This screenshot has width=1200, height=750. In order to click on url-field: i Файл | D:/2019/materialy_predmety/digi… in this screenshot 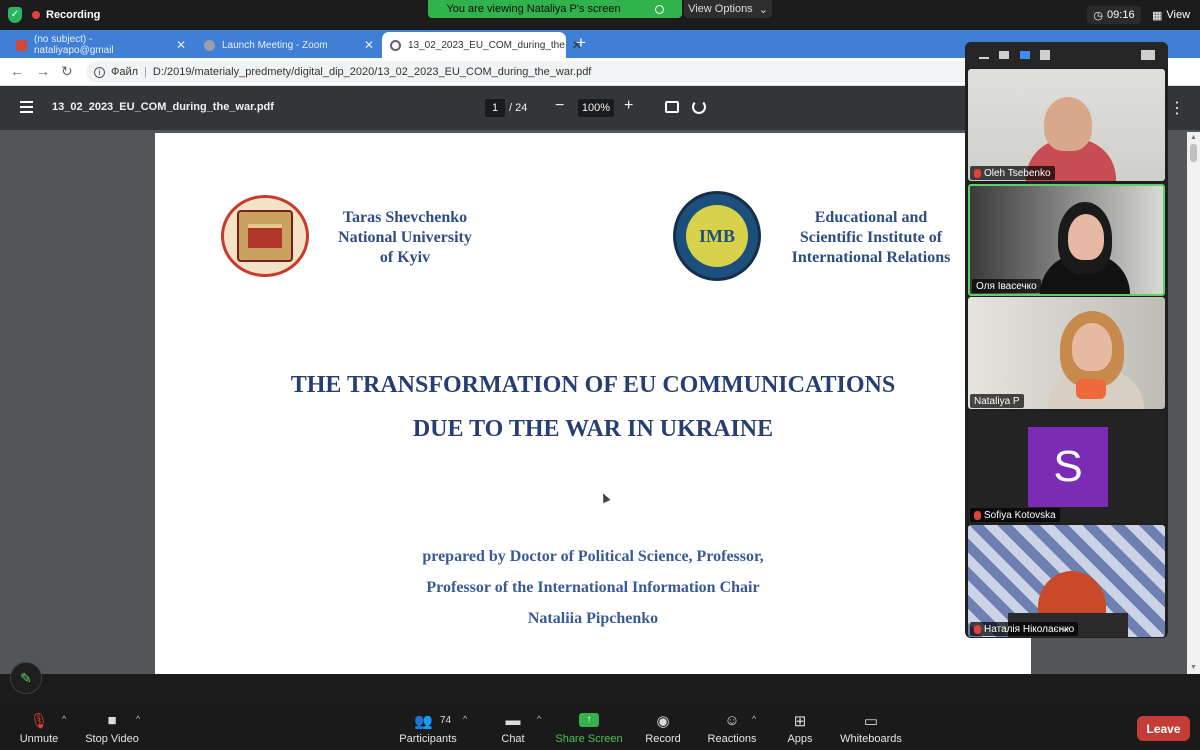, I will do `click(536, 72)`.